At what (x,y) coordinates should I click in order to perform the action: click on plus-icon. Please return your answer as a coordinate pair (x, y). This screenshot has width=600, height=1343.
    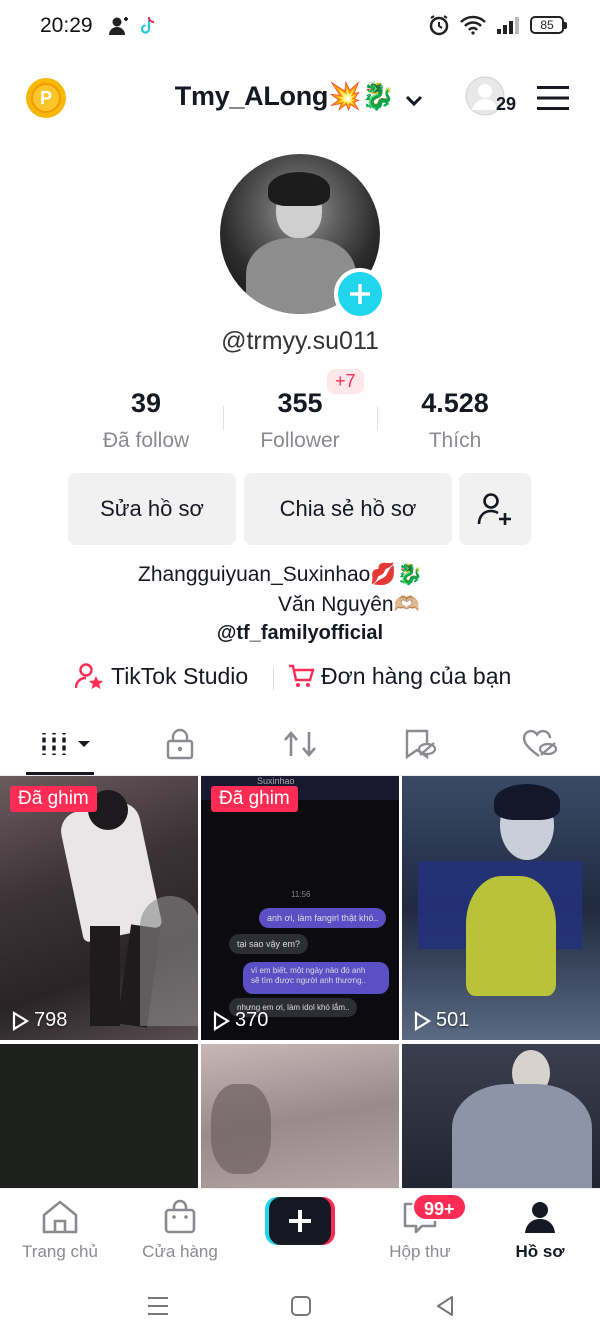
    Looking at the image, I should click on (360, 294).